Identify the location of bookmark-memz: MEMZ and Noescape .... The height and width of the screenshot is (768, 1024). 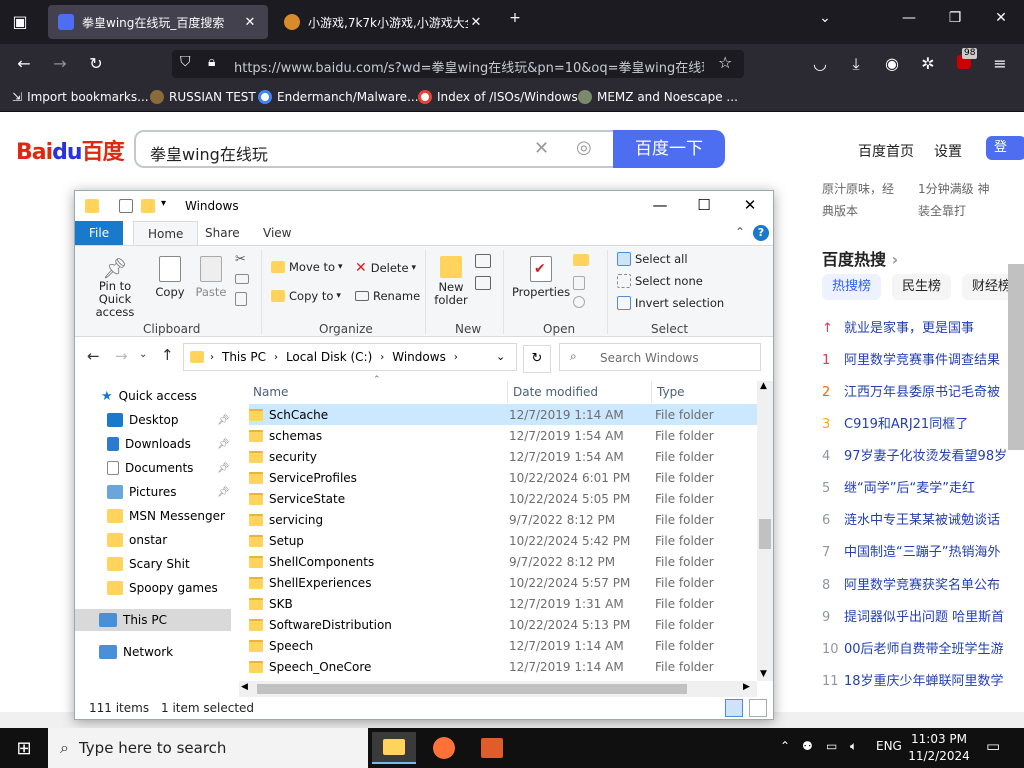
(658, 97).